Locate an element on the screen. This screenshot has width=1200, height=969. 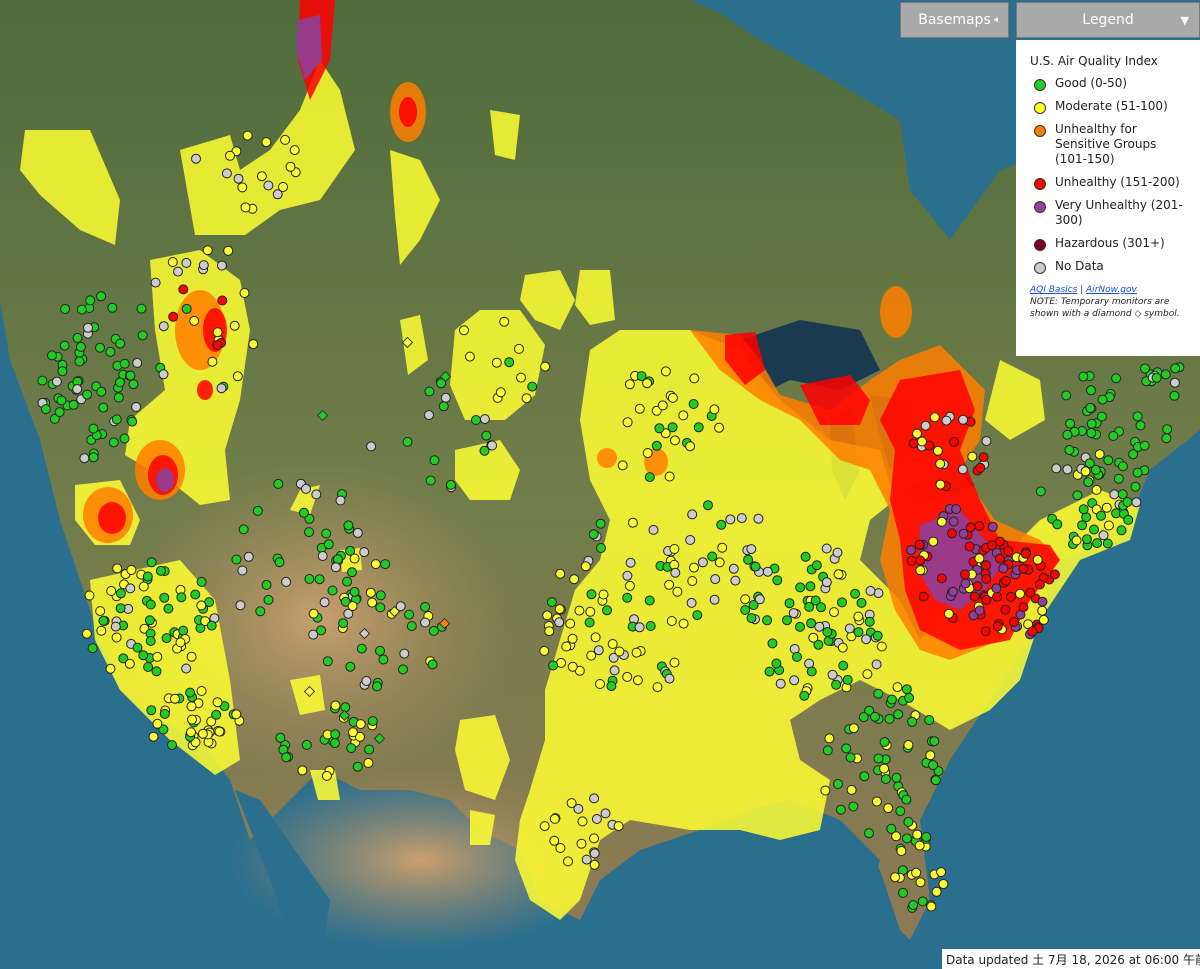
legend-toggle-button: Legend ▼ is located at coordinates (1108, 20).